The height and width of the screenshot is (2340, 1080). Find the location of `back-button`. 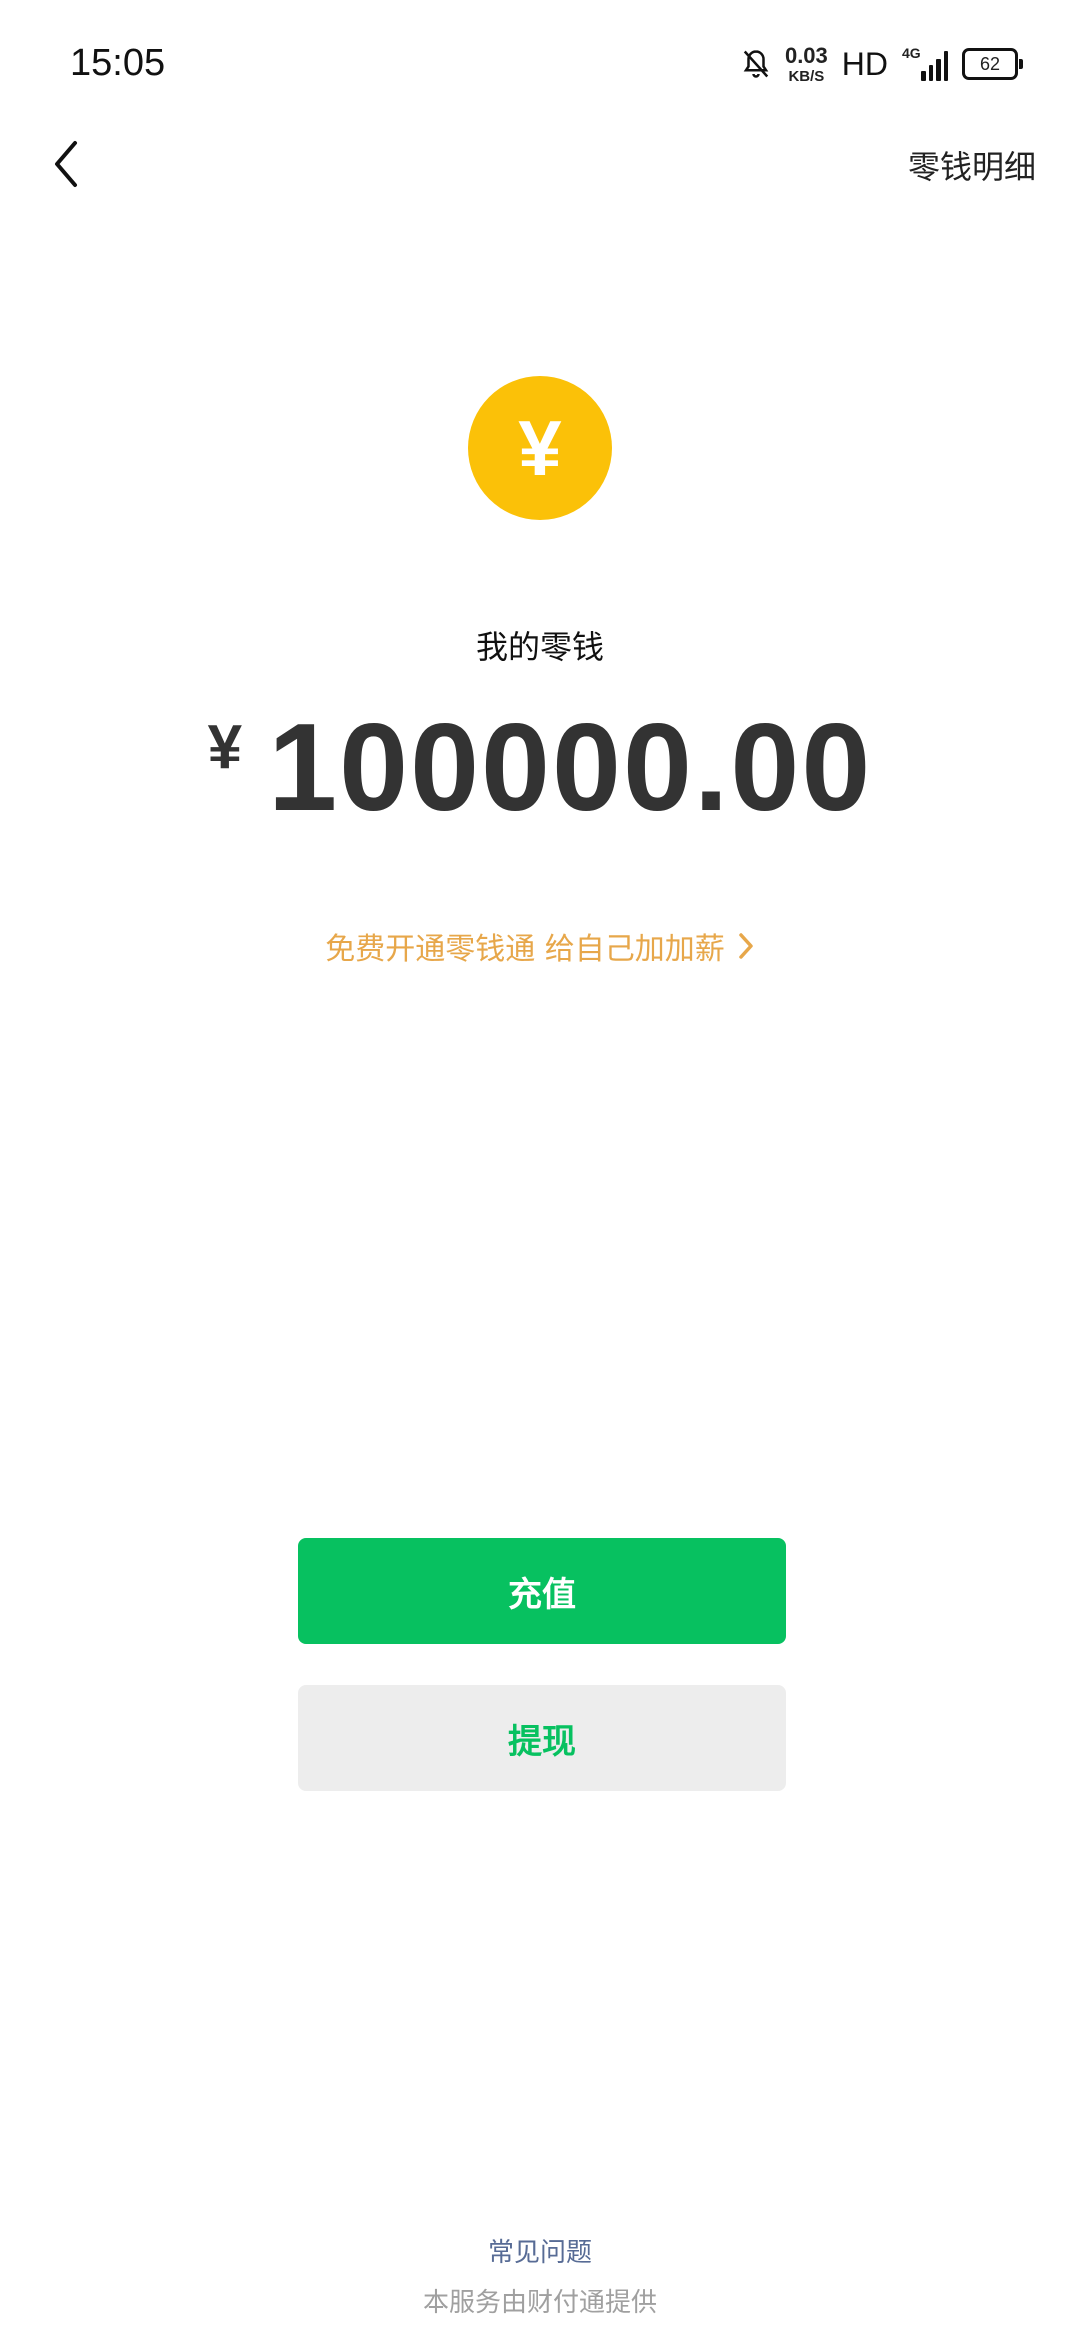

back-button is located at coordinates (66, 164).